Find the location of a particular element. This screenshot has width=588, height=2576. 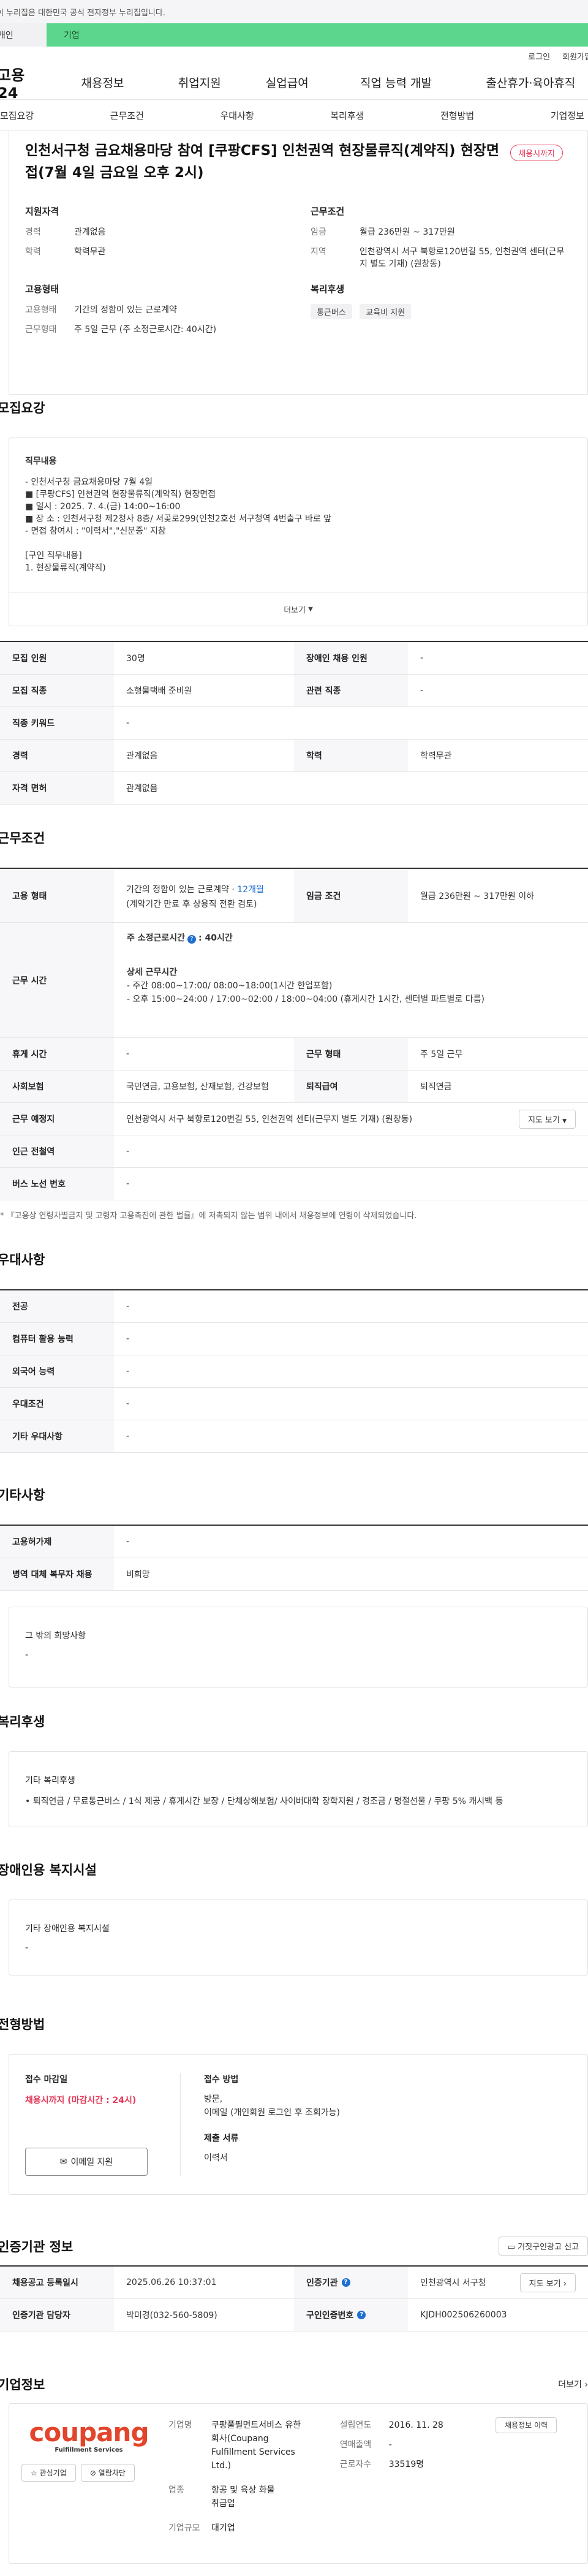

description-line: ■ [쿠팡CFS] 인천권역 현장물류직(계약직) 현장면접 is located at coordinates (121, 495).